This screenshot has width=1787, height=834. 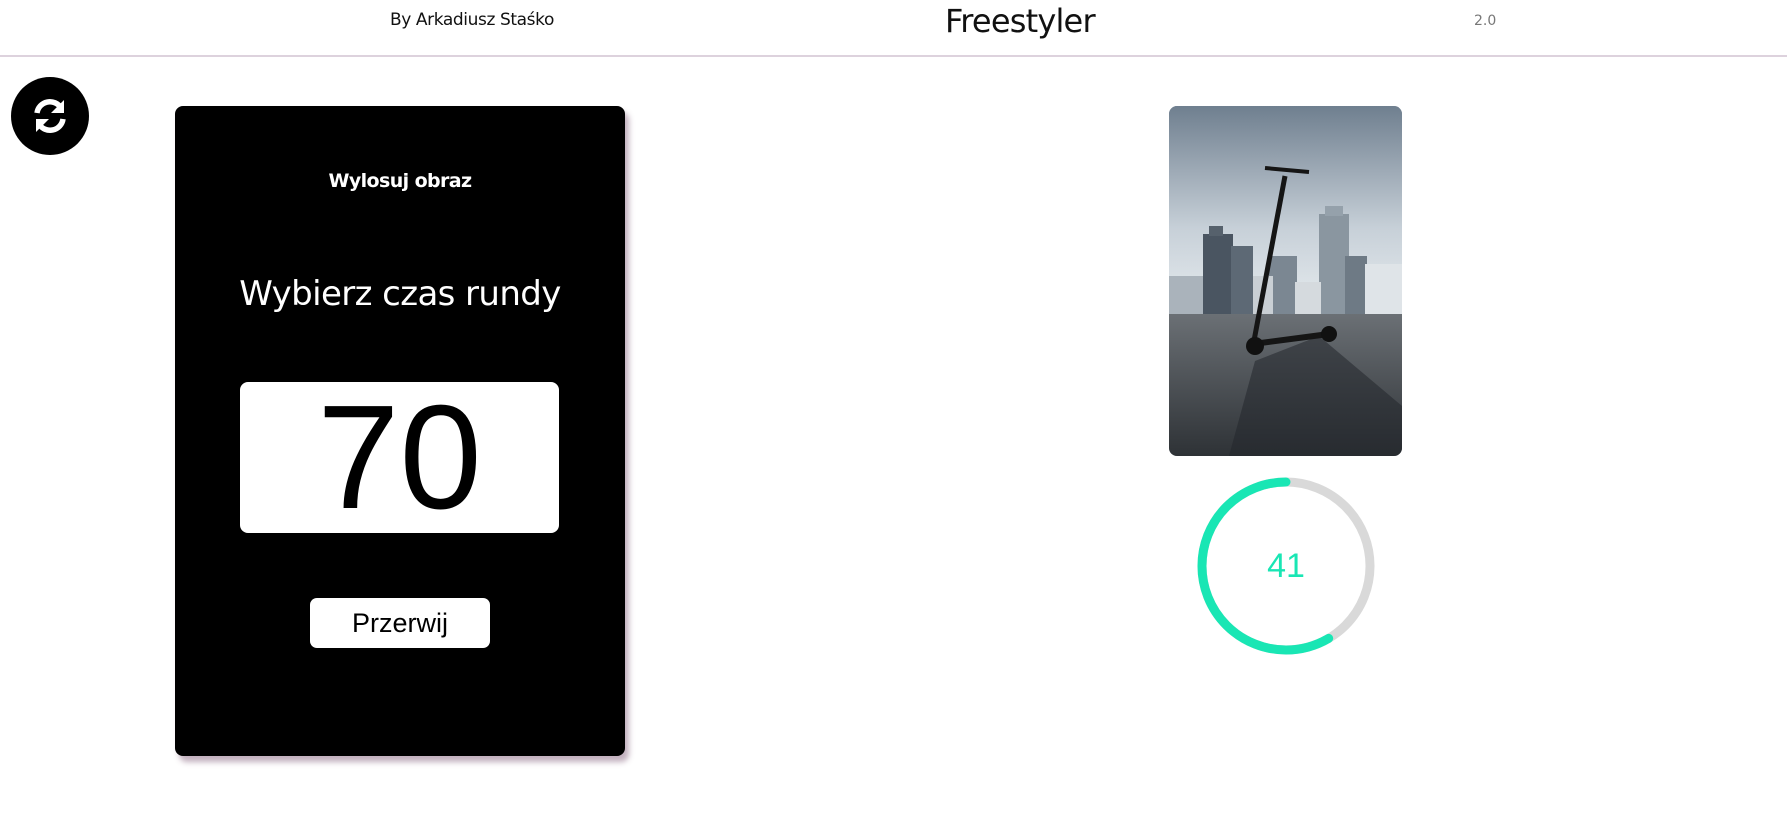 I want to click on timer-value: 41, so click(x=1286, y=566).